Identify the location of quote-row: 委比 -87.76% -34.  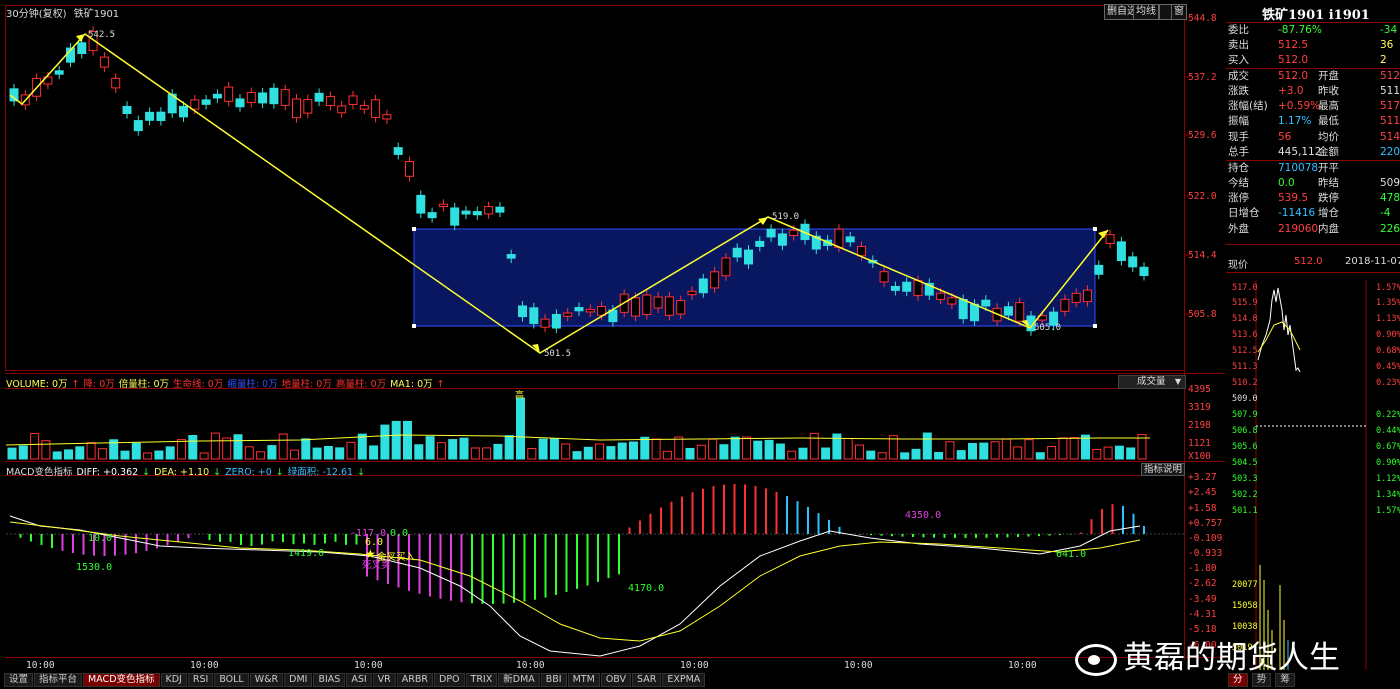
(1314, 30).